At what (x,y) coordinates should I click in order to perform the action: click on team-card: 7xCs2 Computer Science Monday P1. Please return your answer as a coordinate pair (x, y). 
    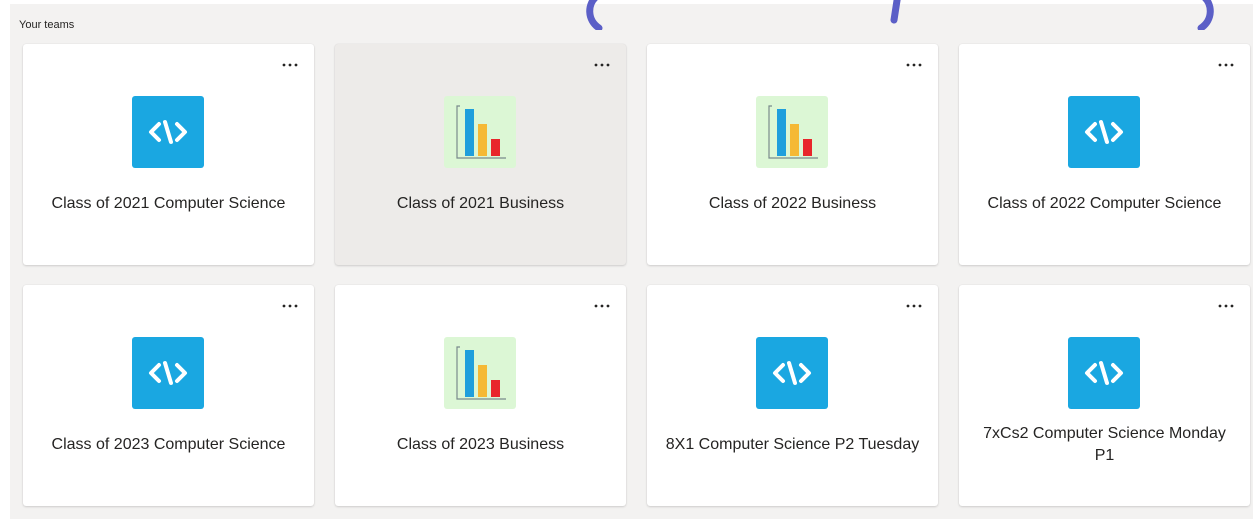
    Looking at the image, I should click on (1104, 395).